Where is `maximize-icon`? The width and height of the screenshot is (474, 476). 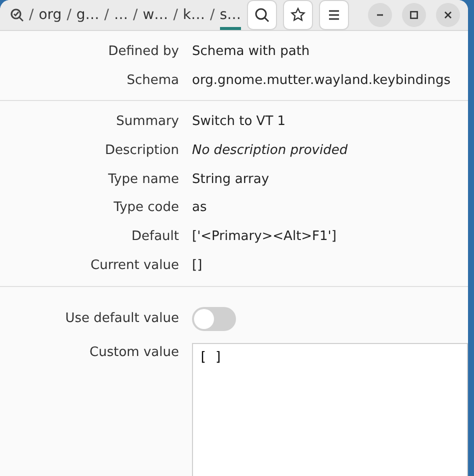
maximize-icon is located at coordinates (414, 15).